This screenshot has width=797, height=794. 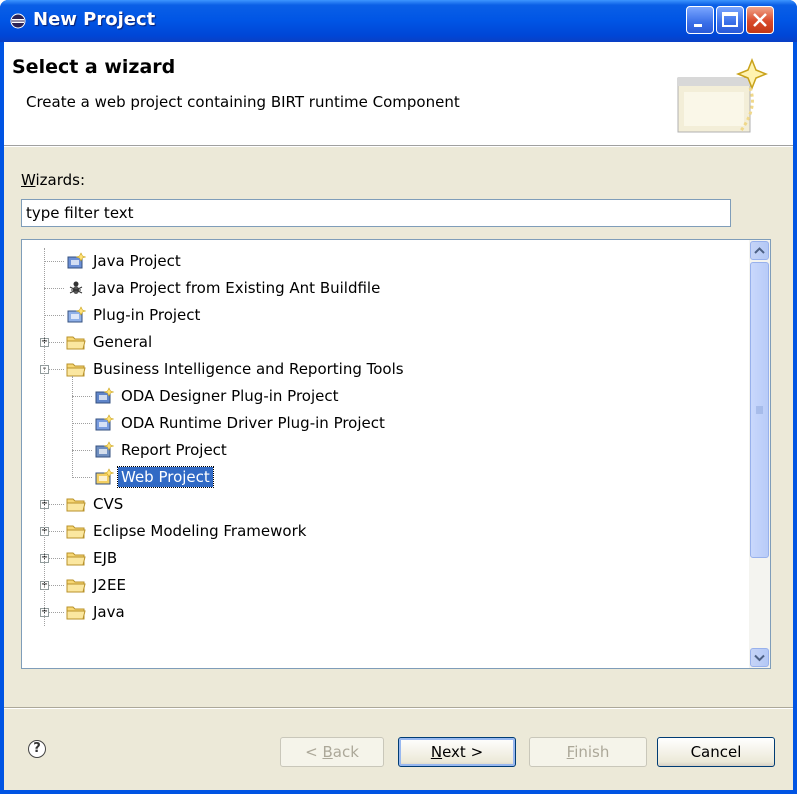 What do you see at coordinates (588, 752) in the screenshot?
I see `finish-button: Finish` at bounding box center [588, 752].